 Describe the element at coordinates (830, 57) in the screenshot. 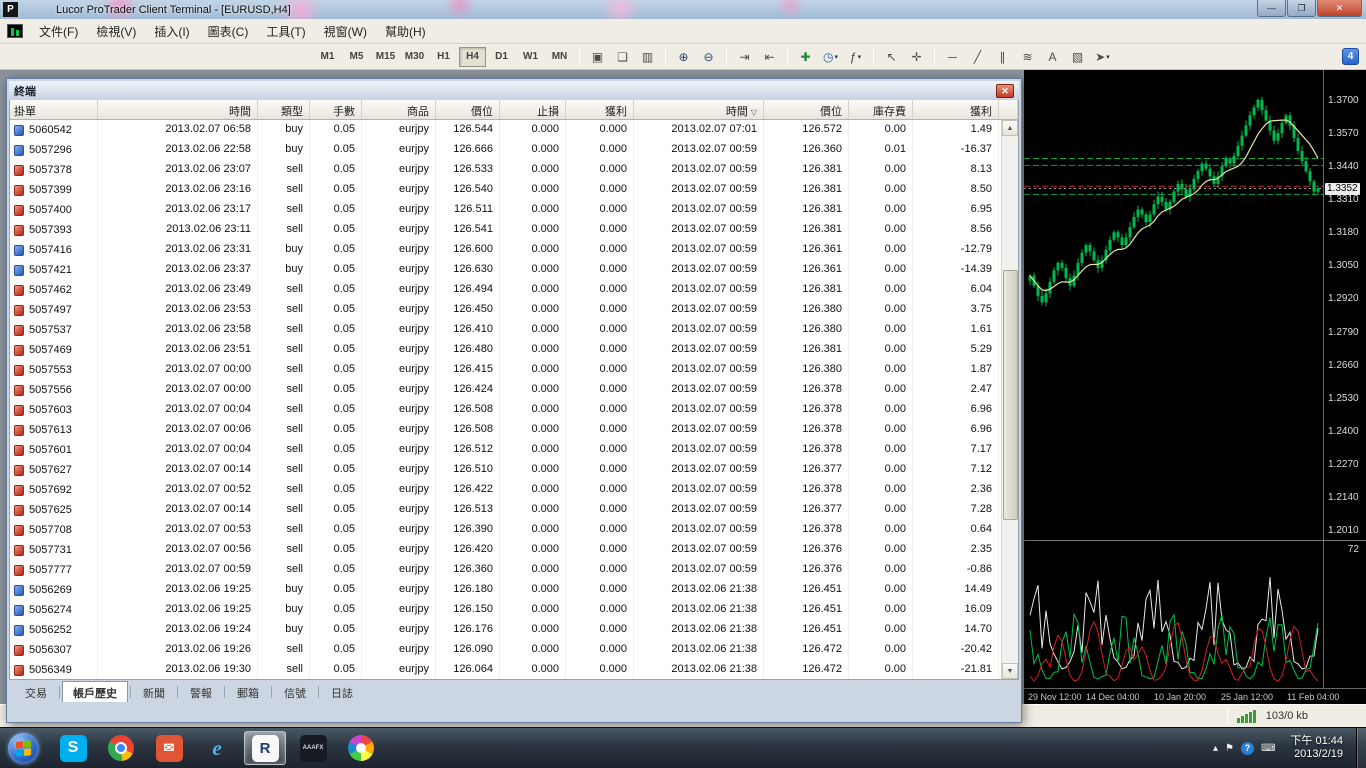

I see `period-icon: ◷ ▾` at that location.